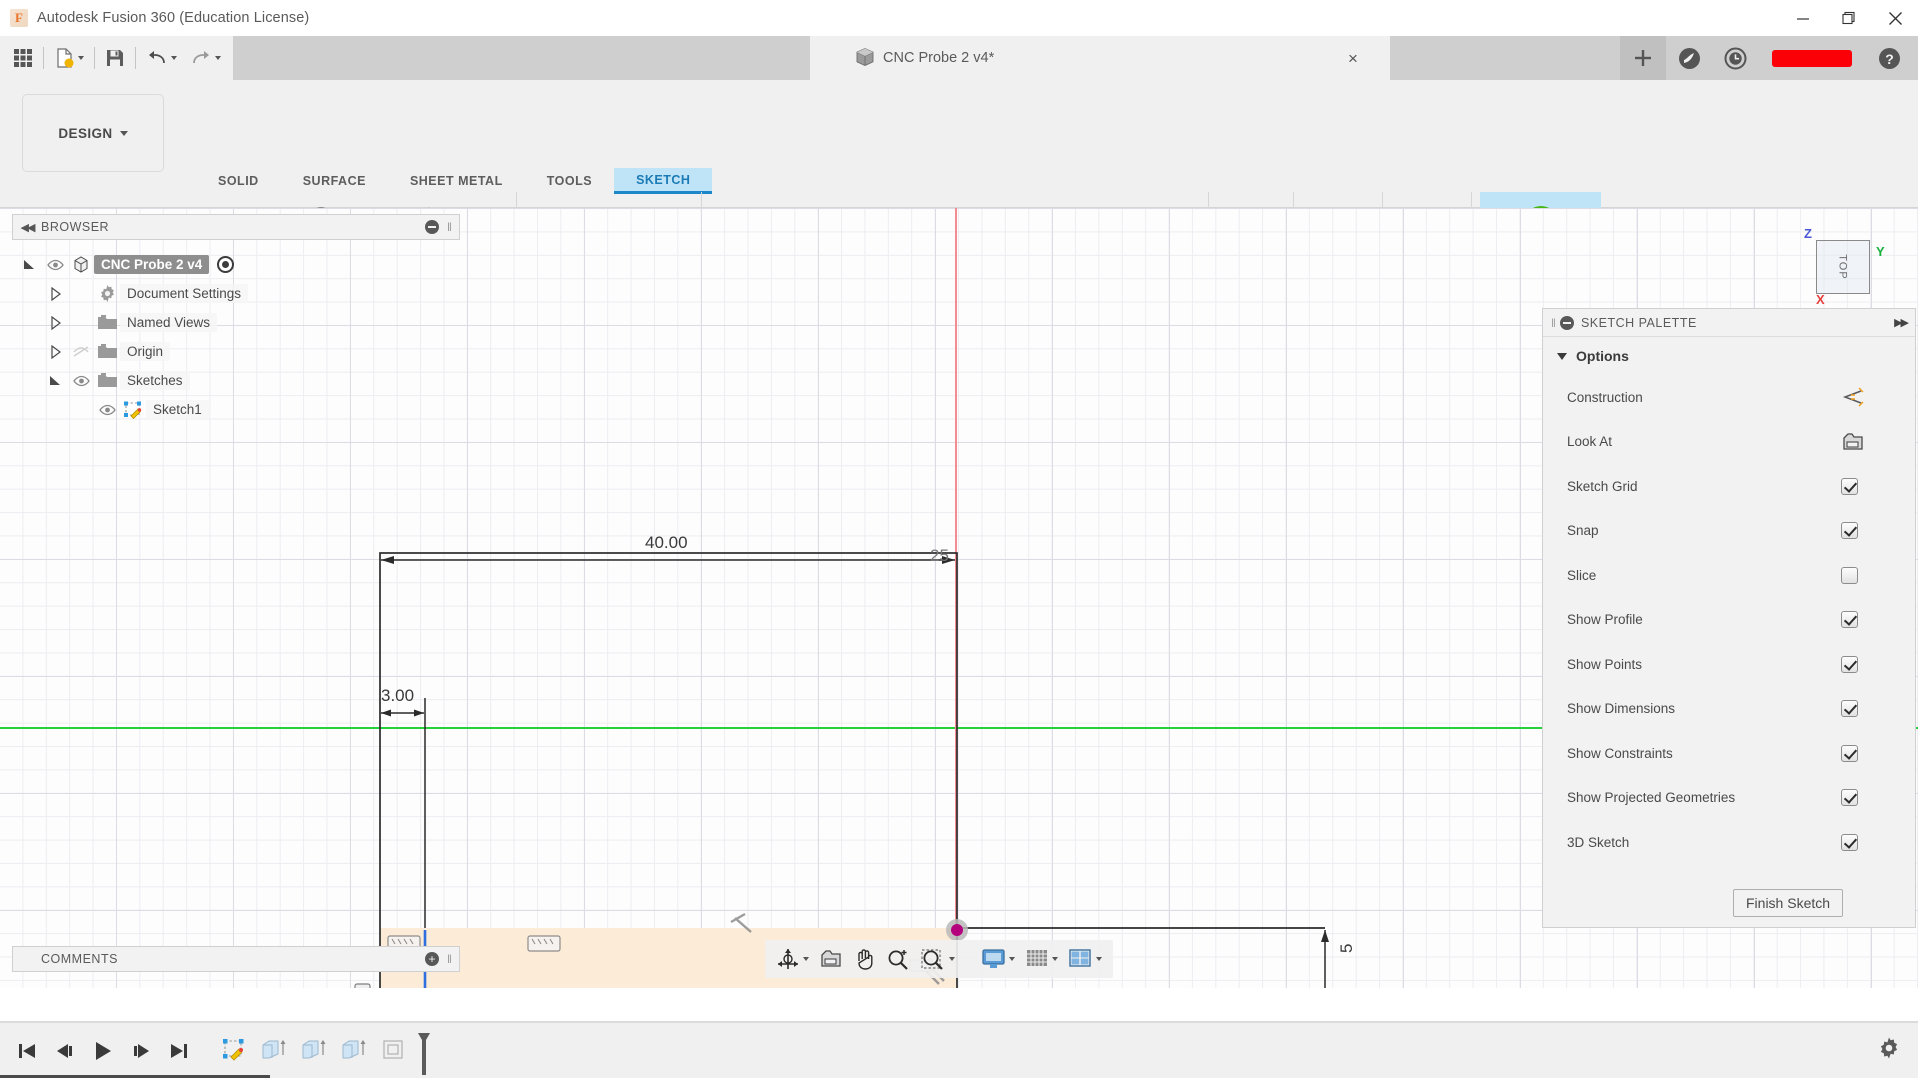  What do you see at coordinates (238, 351) in the screenshot?
I see `tree-item-origin: Origin` at bounding box center [238, 351].